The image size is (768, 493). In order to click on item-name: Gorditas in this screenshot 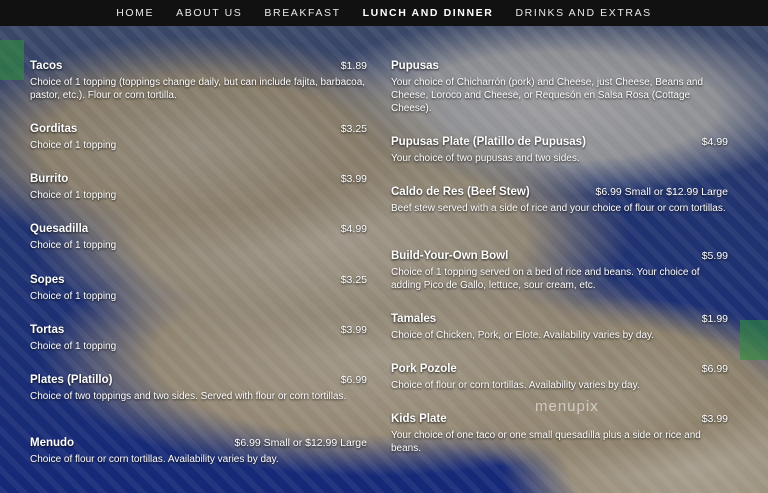, I will do `click(54, 129)`.